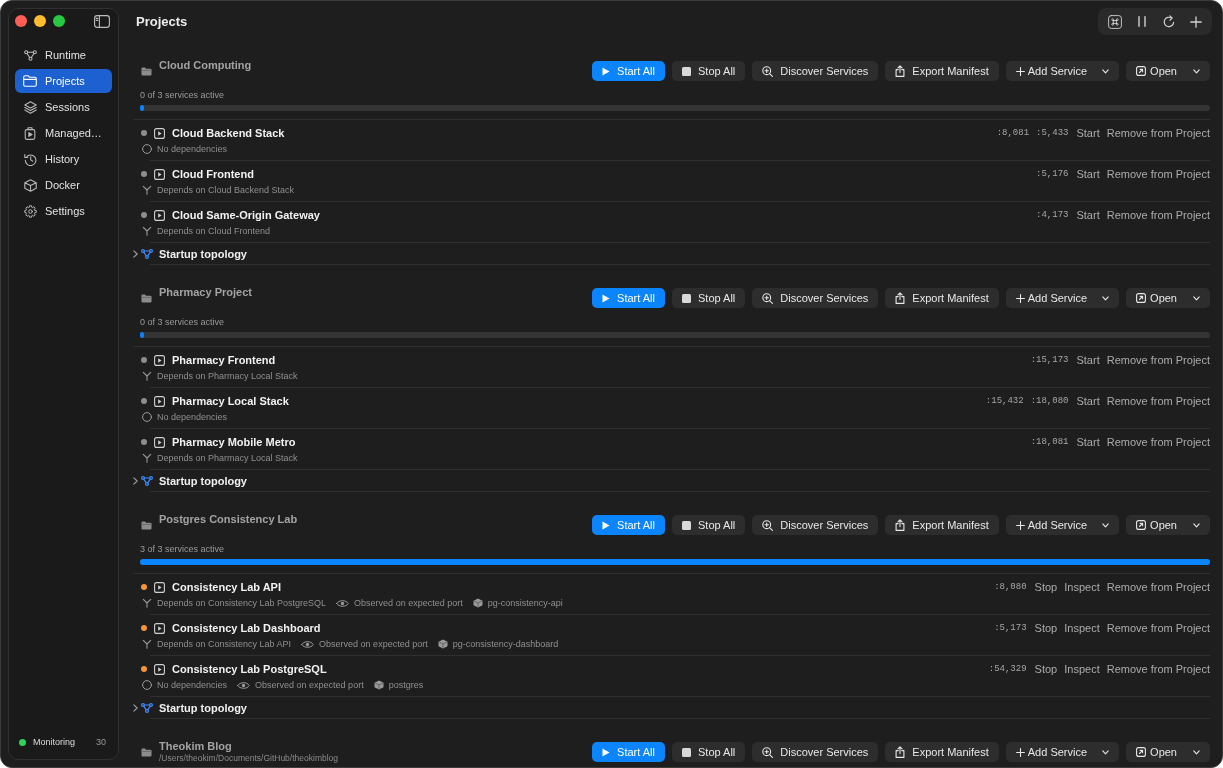  I want to click on sidebar-item: Projects, so click(63, 81).